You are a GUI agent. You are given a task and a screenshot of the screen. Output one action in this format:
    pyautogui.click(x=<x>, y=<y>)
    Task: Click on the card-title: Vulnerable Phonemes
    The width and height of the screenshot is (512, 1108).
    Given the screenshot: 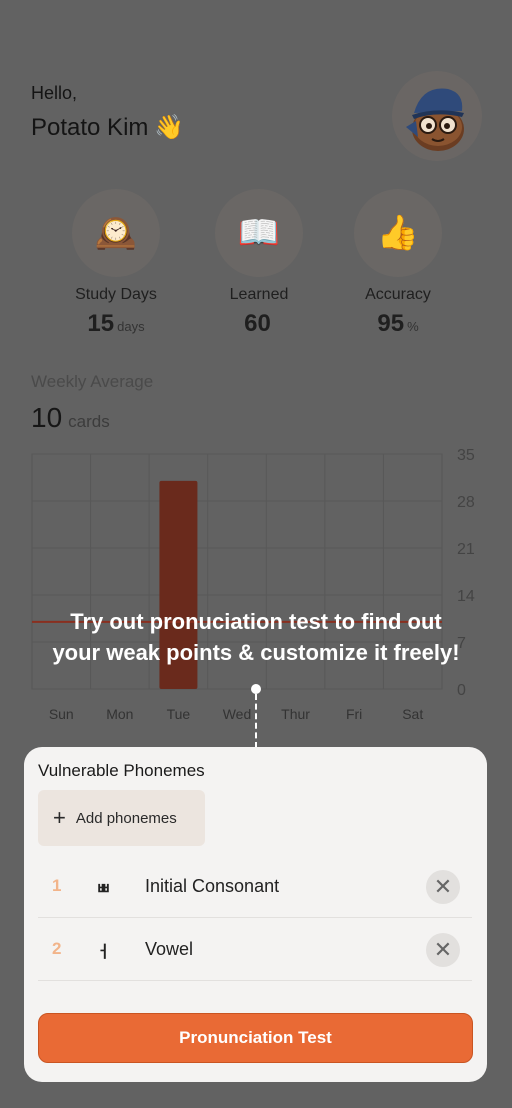 What is the action you would take?
    pyautogui.click(x=121, y=770)
    